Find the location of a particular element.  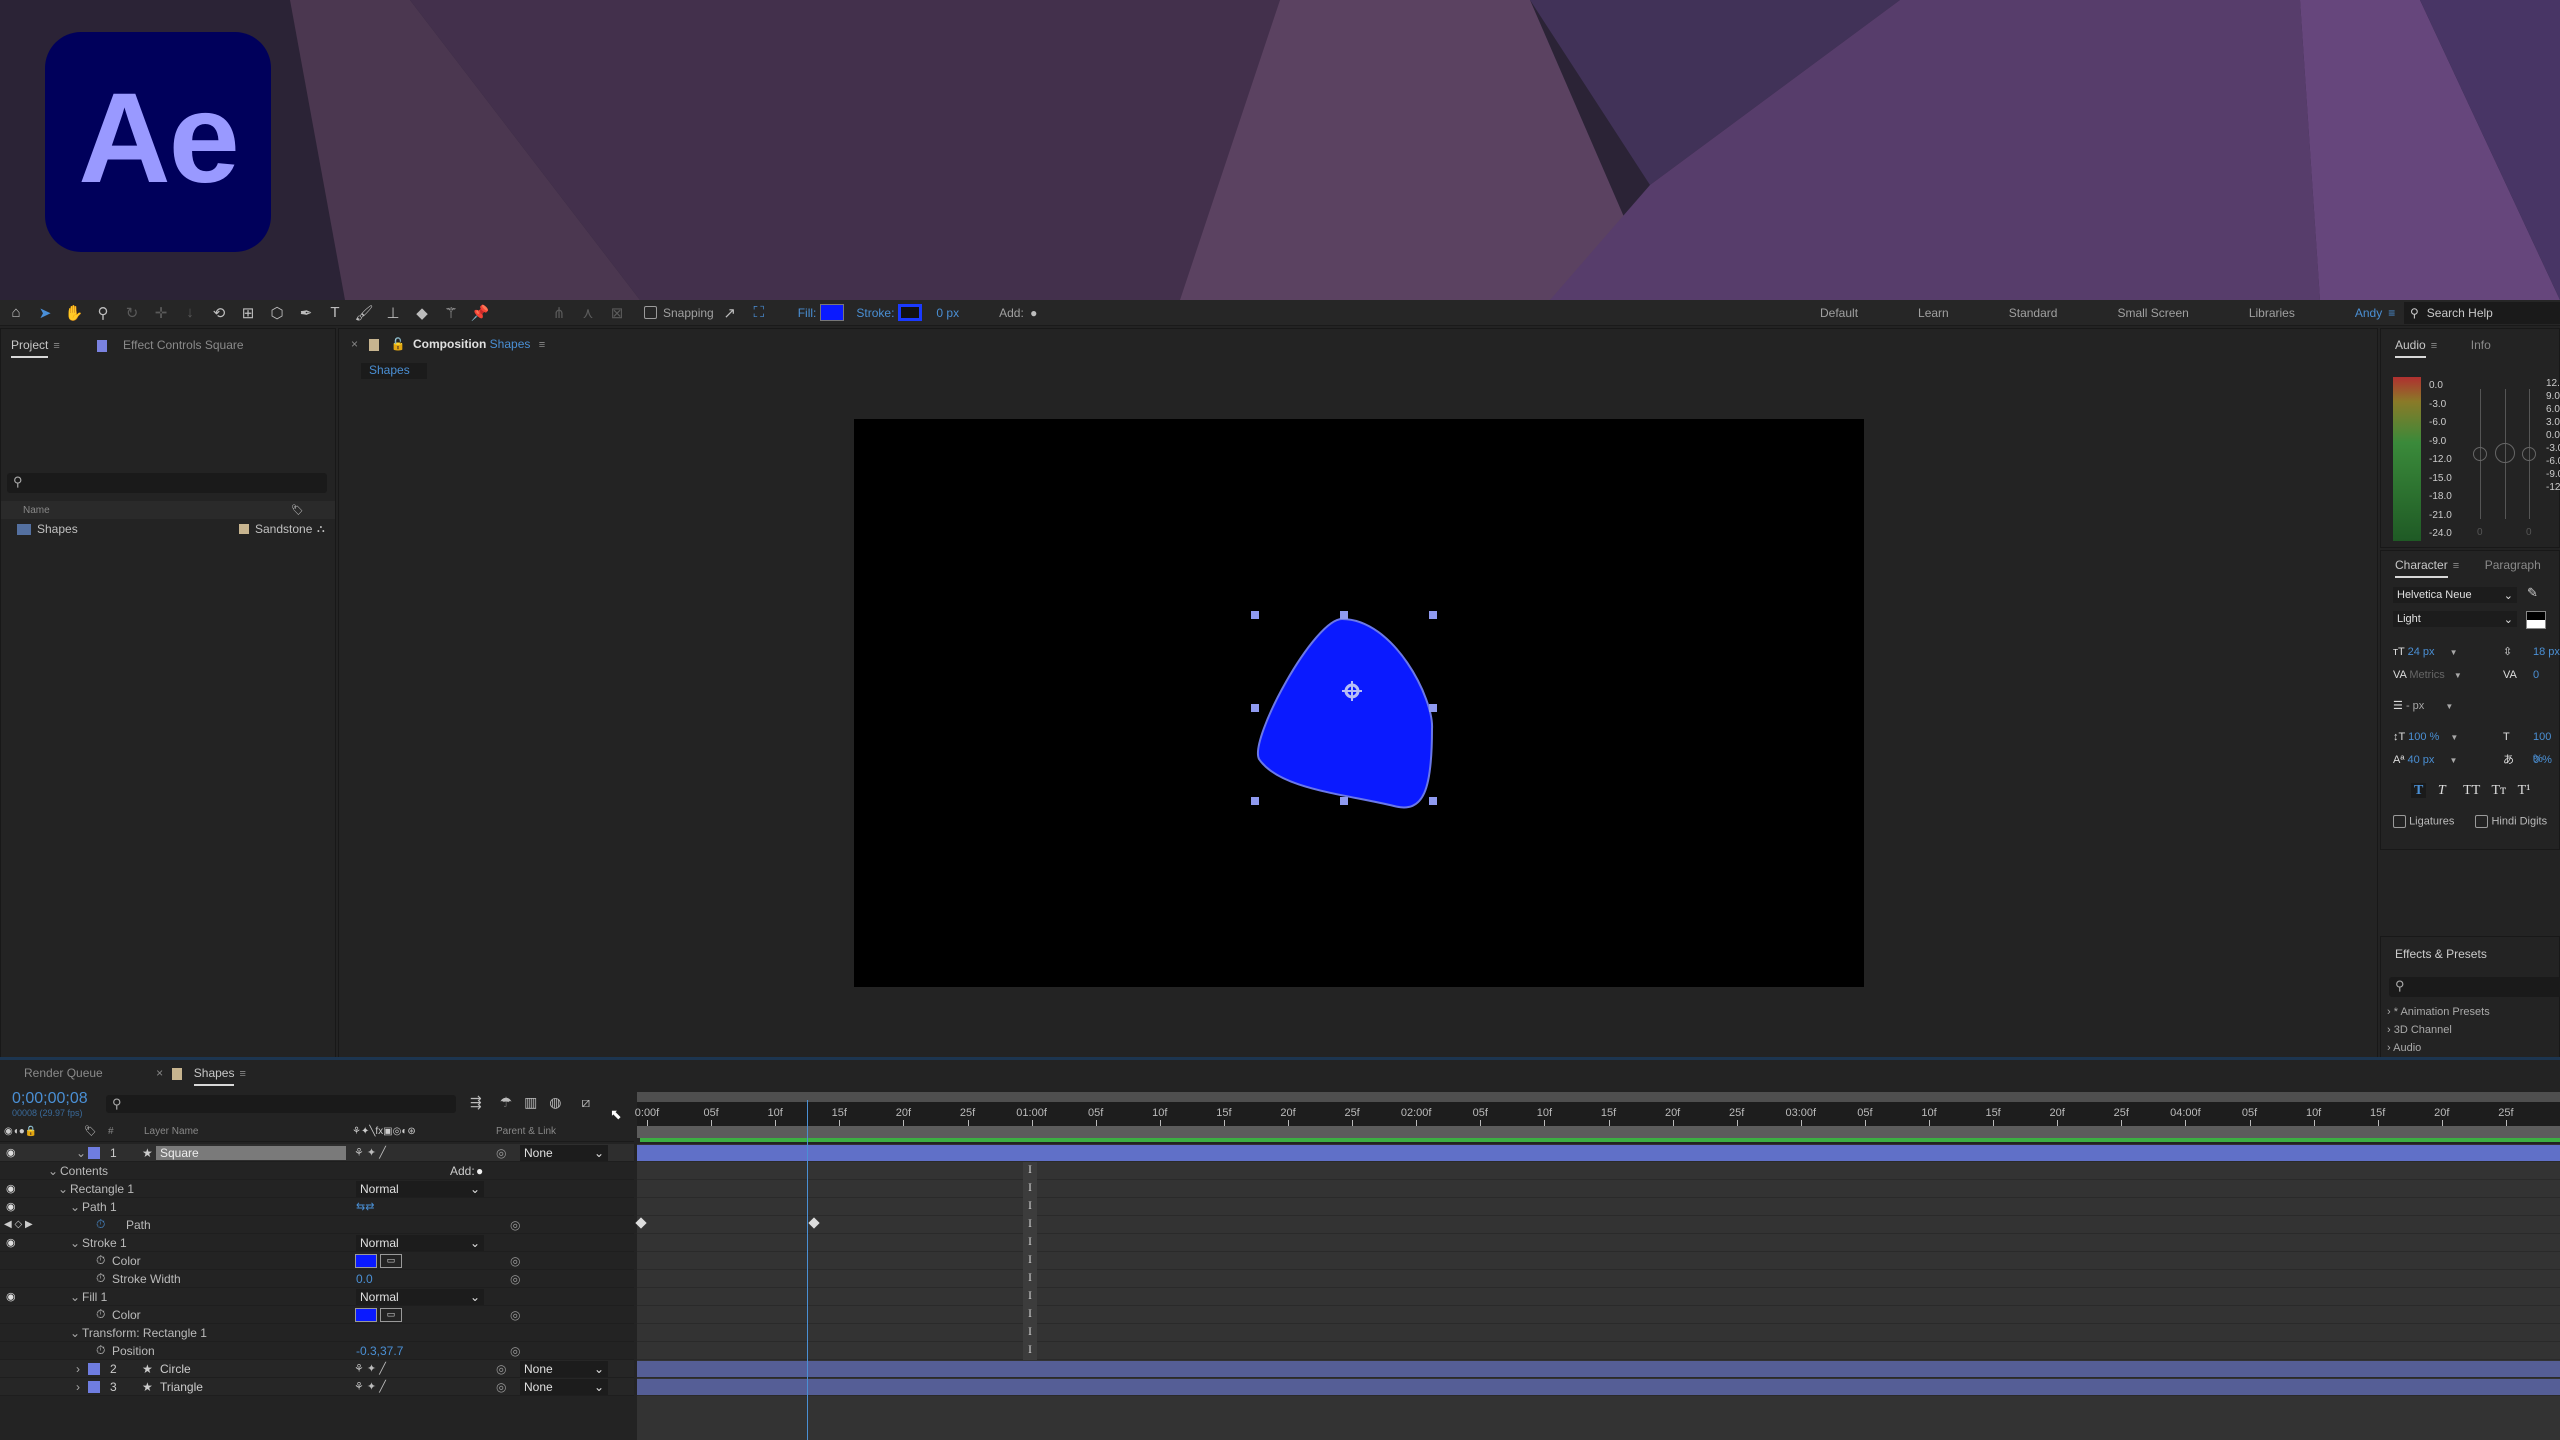

comp-flowchart-icon: ⇶ is located at coordinates (476, 1102).